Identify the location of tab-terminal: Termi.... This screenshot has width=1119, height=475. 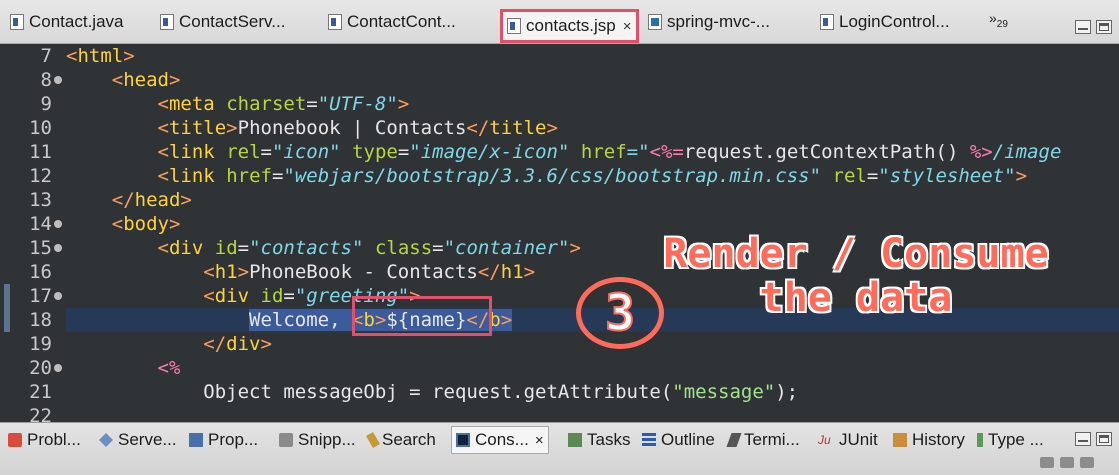
(763, 440).